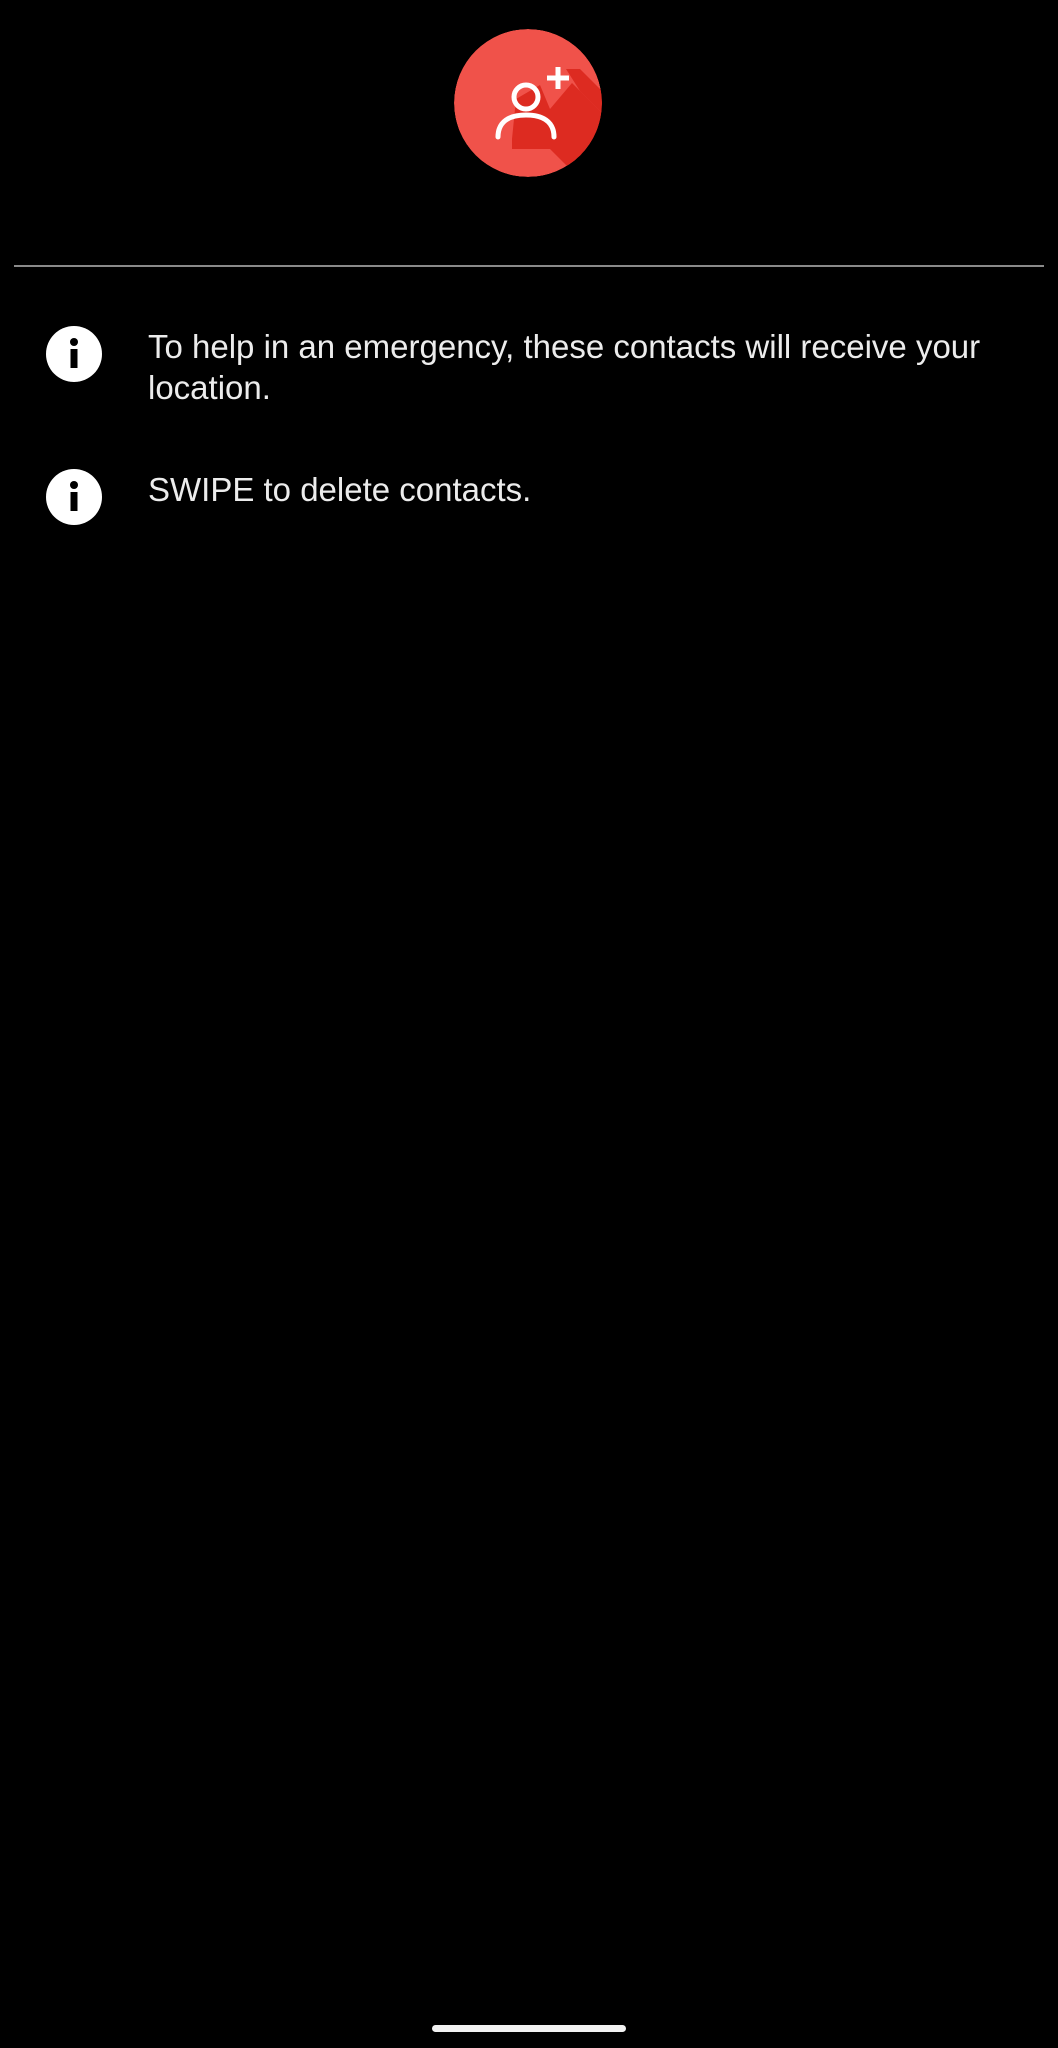  I want to click on divider, so click(529, 266).